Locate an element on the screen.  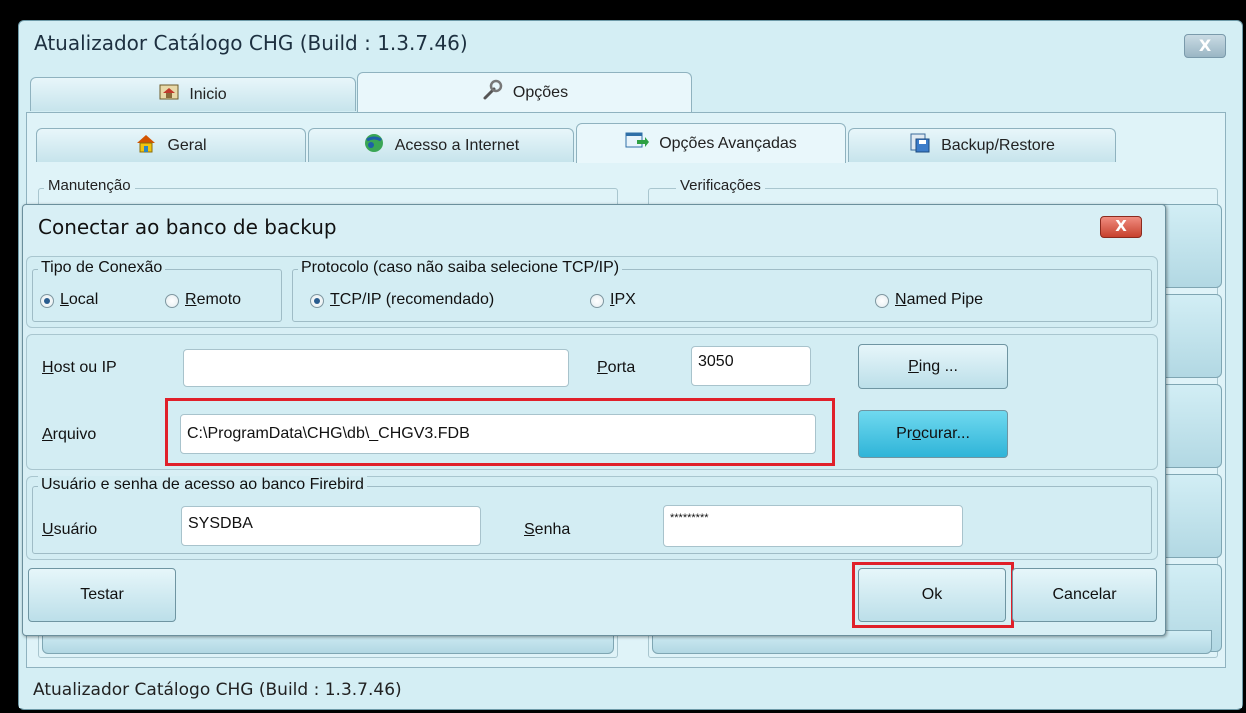
tab-backup-restore-label: Backup/Restore is located at coordinates (998, 145).